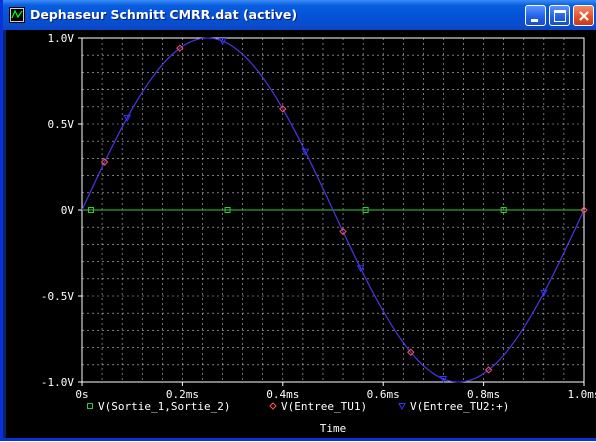 The height and width of the screenshot is (442, 596). I want to click on x-tick-label: 0.6ms, so click(383, 394).